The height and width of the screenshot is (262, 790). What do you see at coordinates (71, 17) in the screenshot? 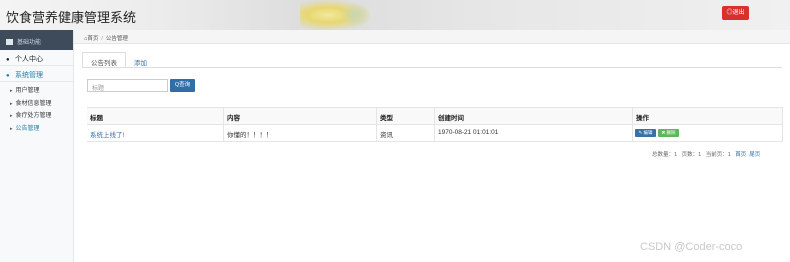
I see `app-title: 饮食营养健康管理系统` at bounding box center [71, 17].